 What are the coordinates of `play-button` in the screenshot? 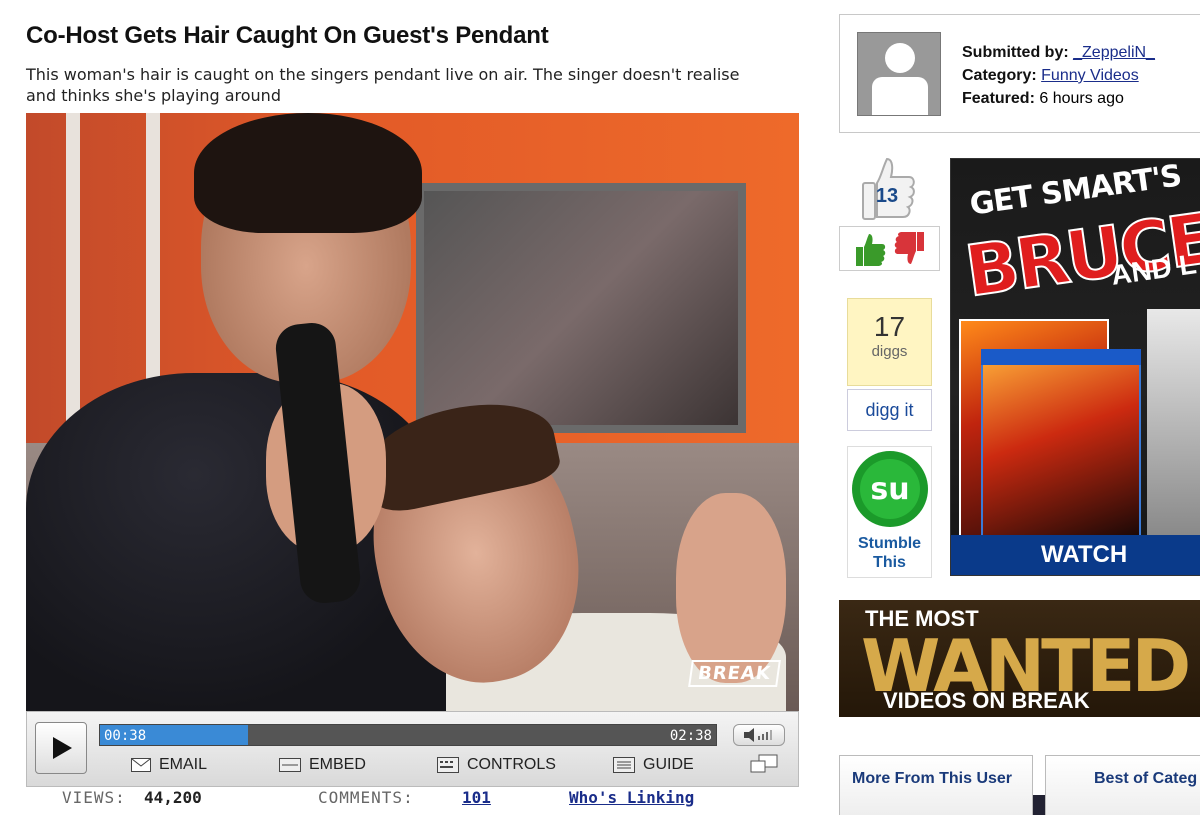 It's located at (61, 748).